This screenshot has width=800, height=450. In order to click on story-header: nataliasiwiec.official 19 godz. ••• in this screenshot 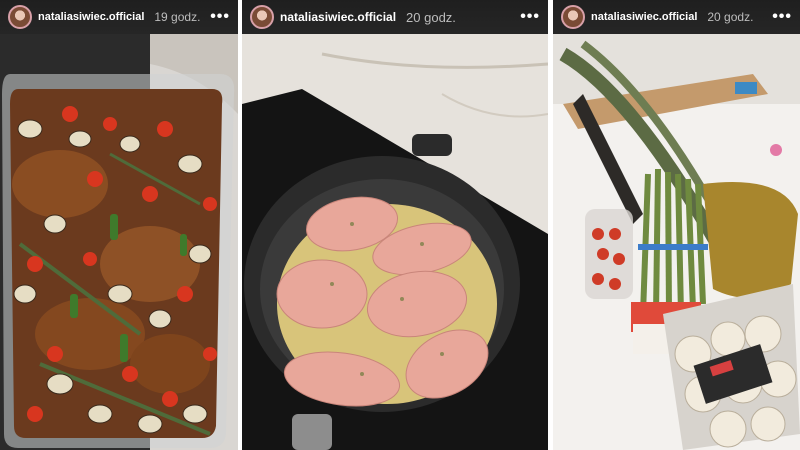, I will do `click(119, 17)`.